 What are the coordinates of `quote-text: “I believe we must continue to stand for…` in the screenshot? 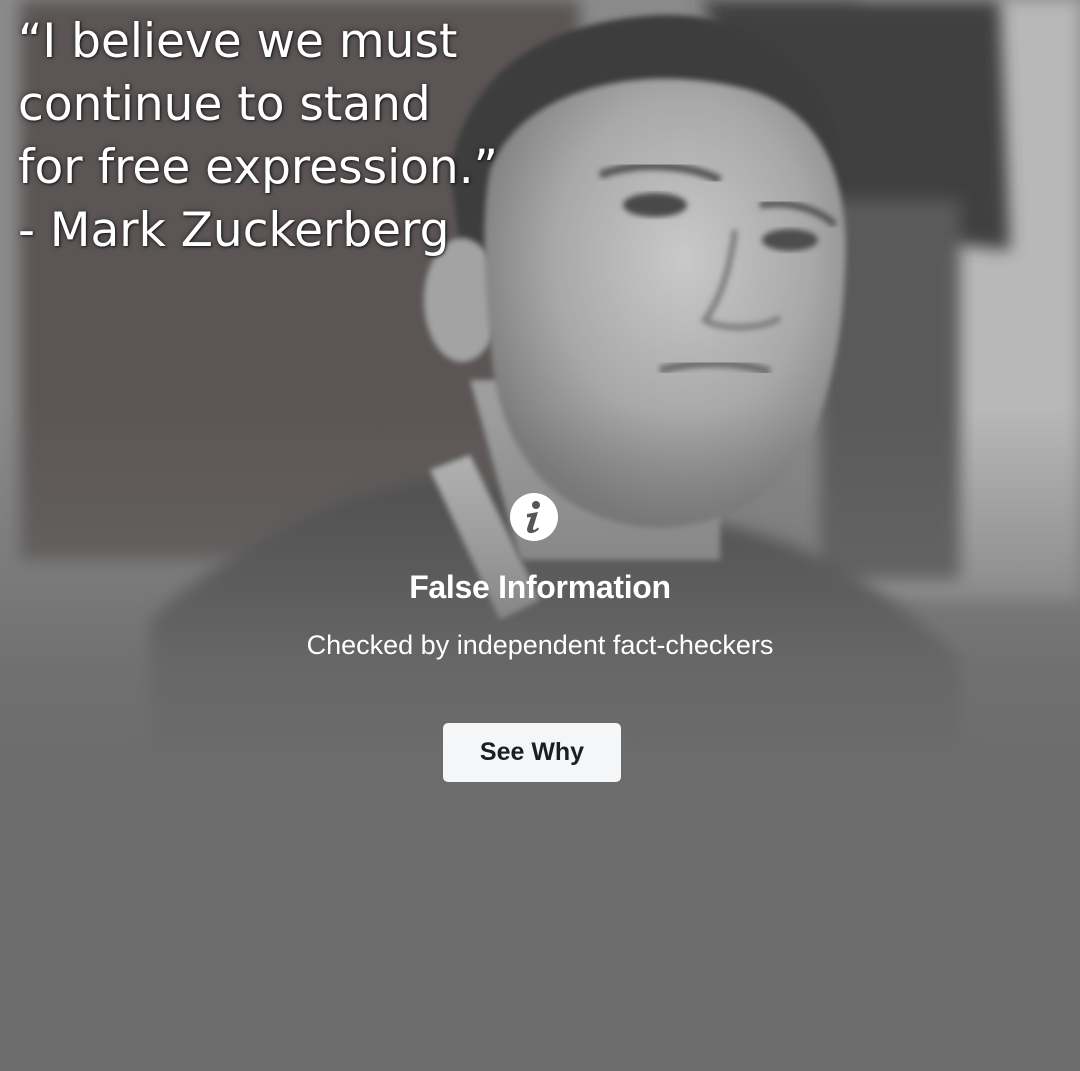 It's located at (258, 136).